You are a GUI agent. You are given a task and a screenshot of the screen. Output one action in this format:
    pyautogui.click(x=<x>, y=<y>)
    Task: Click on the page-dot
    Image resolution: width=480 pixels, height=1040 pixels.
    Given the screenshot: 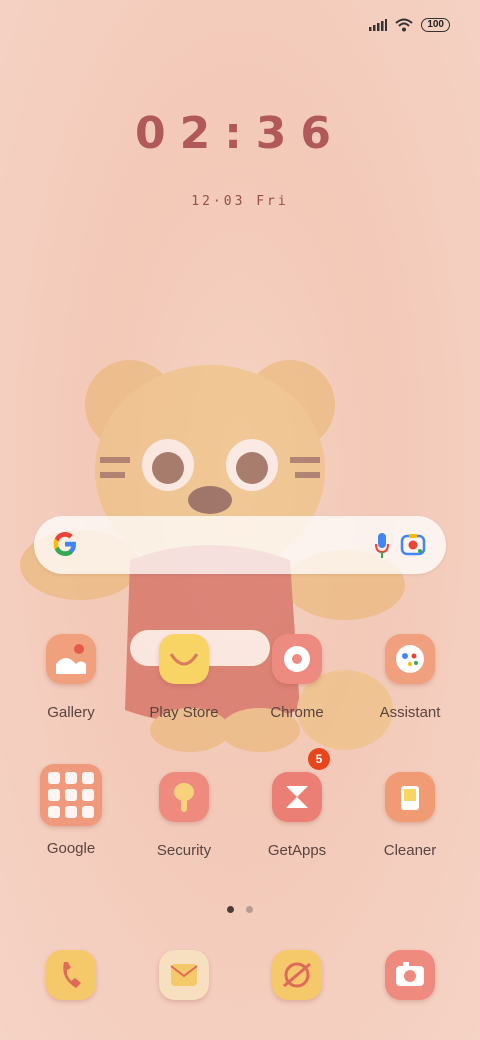 What is the action you would take?
    pyautogui.click(x=250, y=909)
    